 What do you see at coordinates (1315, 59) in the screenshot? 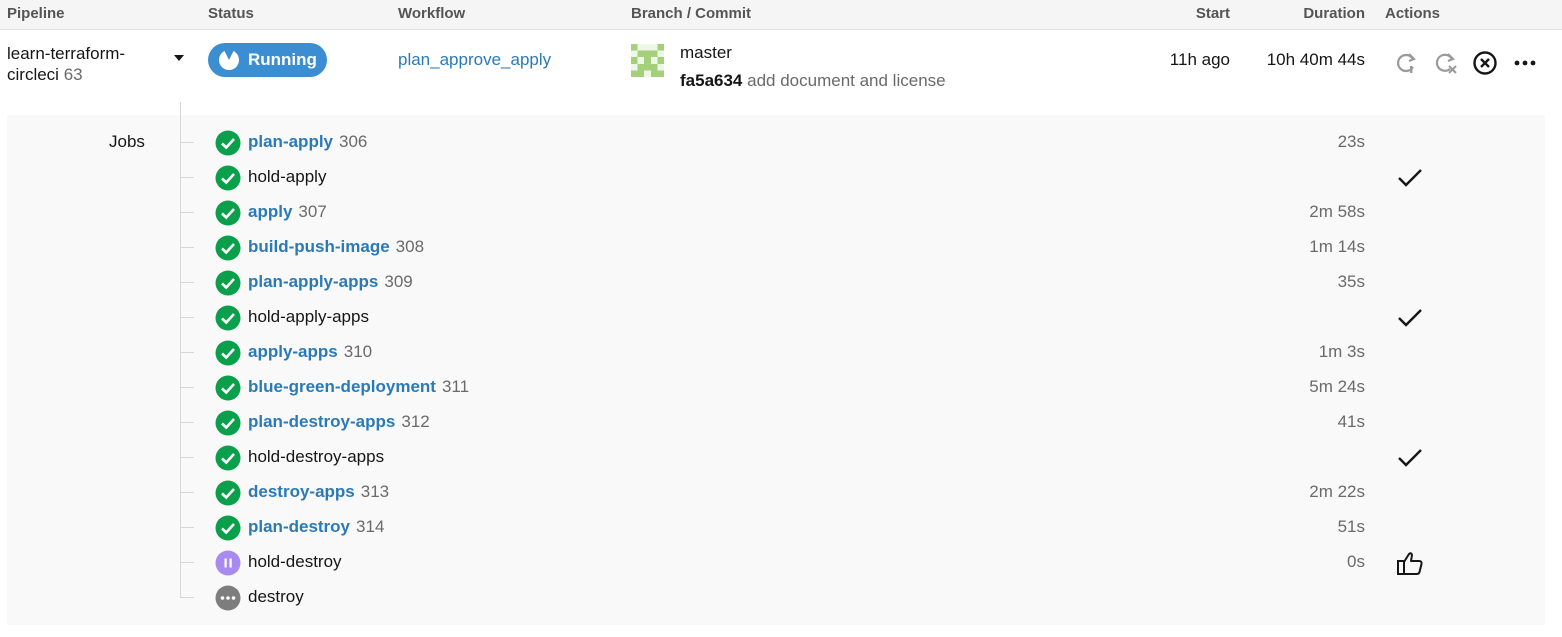
I see `pipeline-duration: 10h 40m 44s` at bounding box center [1315, 59].